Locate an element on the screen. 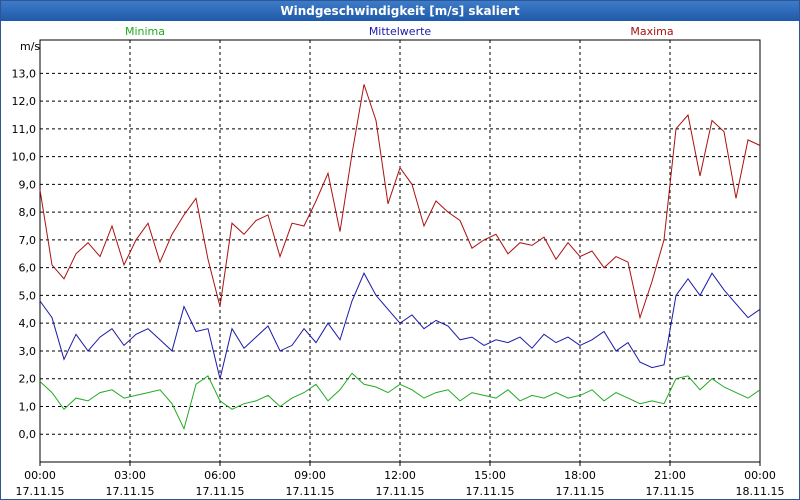  y-tick-label: 4,0 is located at coordinates (28, 323).